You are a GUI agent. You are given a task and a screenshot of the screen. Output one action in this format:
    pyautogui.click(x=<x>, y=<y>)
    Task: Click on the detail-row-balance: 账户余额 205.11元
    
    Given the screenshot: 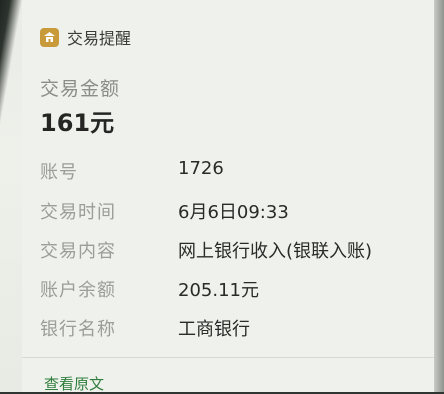 What is the action you would take?
    pyautogui.click(x=230, y=291)
    